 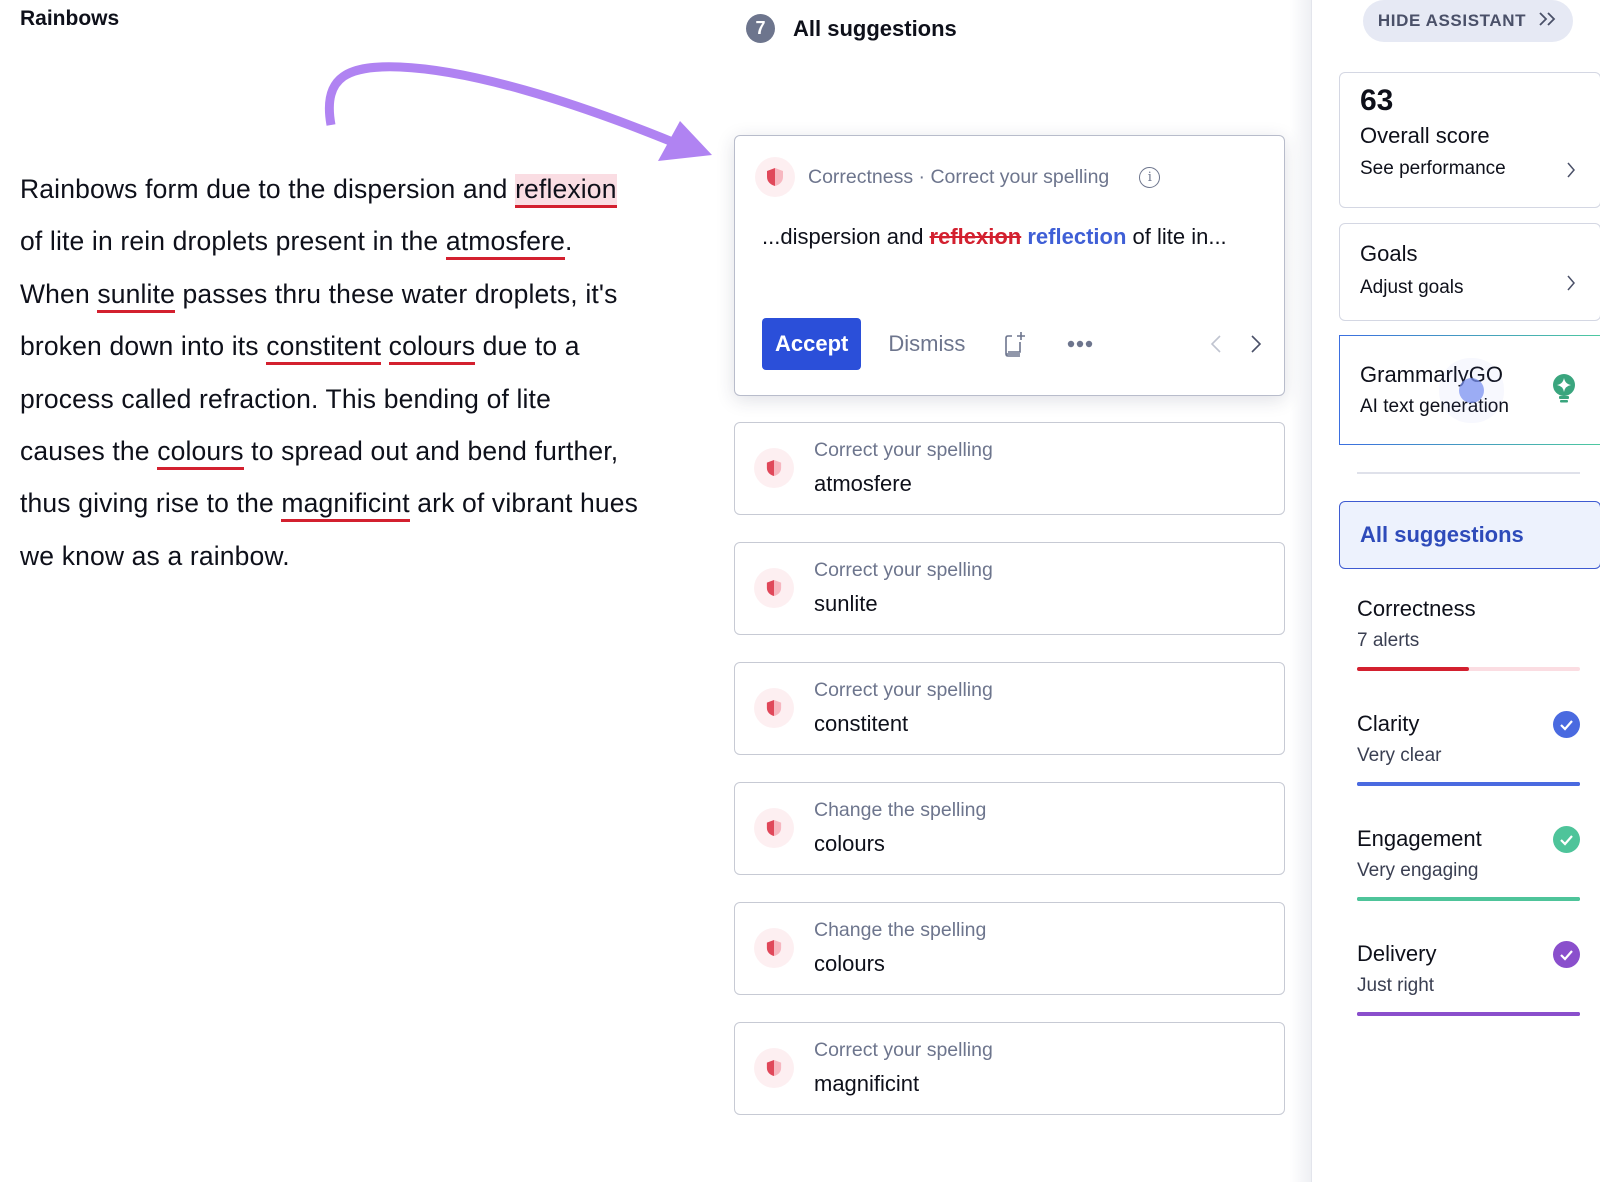 I want to click on suggestion-count-badge: 7, so click(x=760, y=28).